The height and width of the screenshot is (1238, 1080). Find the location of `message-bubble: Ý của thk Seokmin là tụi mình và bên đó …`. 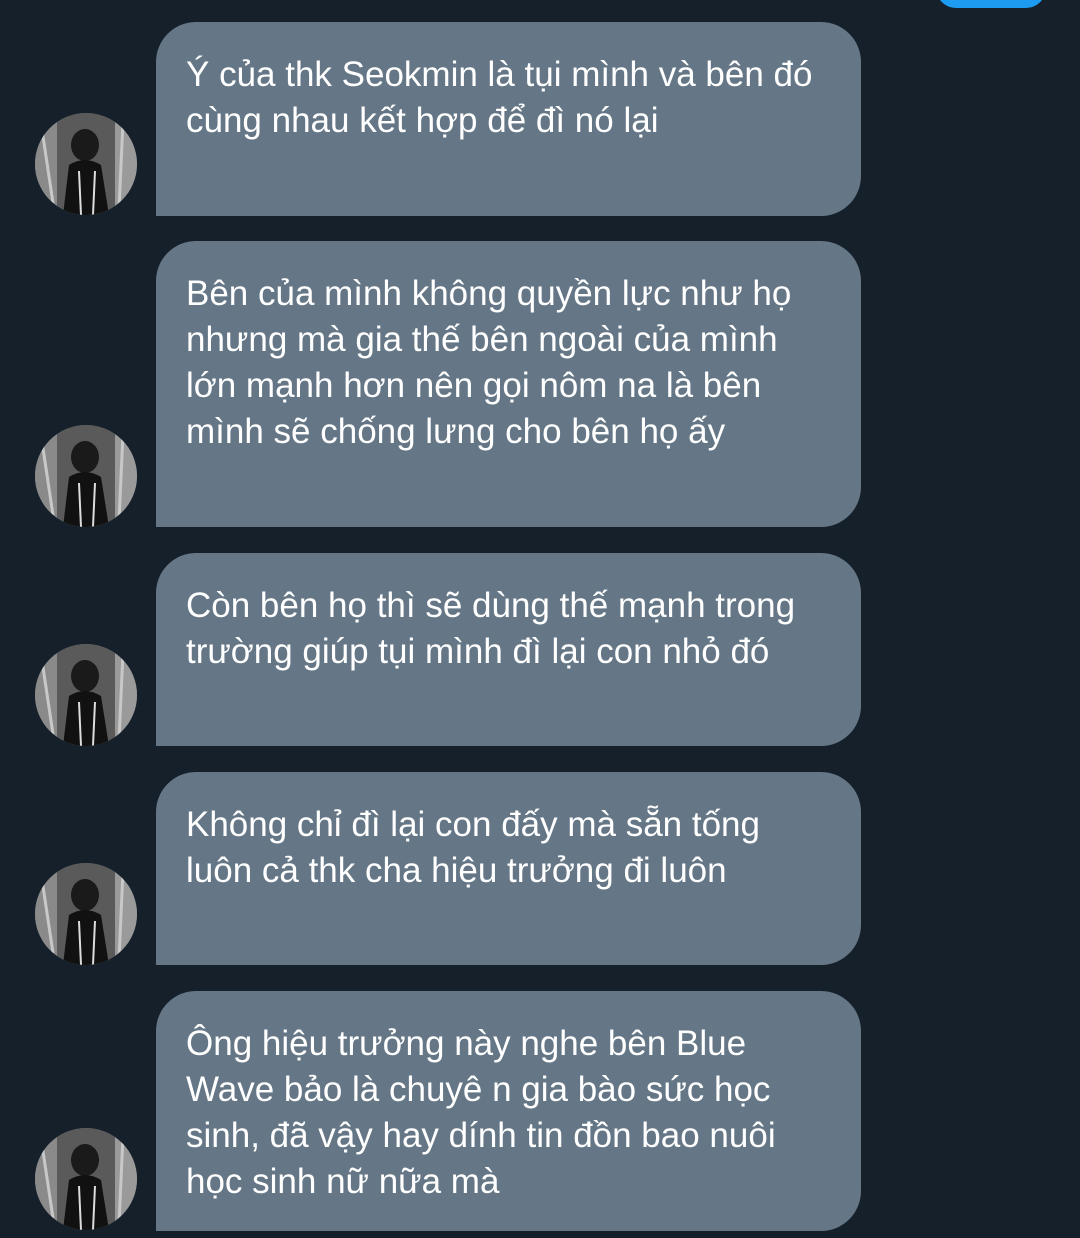

message-bubble: Ý của thk Seokmin là tụi mình và bên đó … is located at coordinates (508, 119).